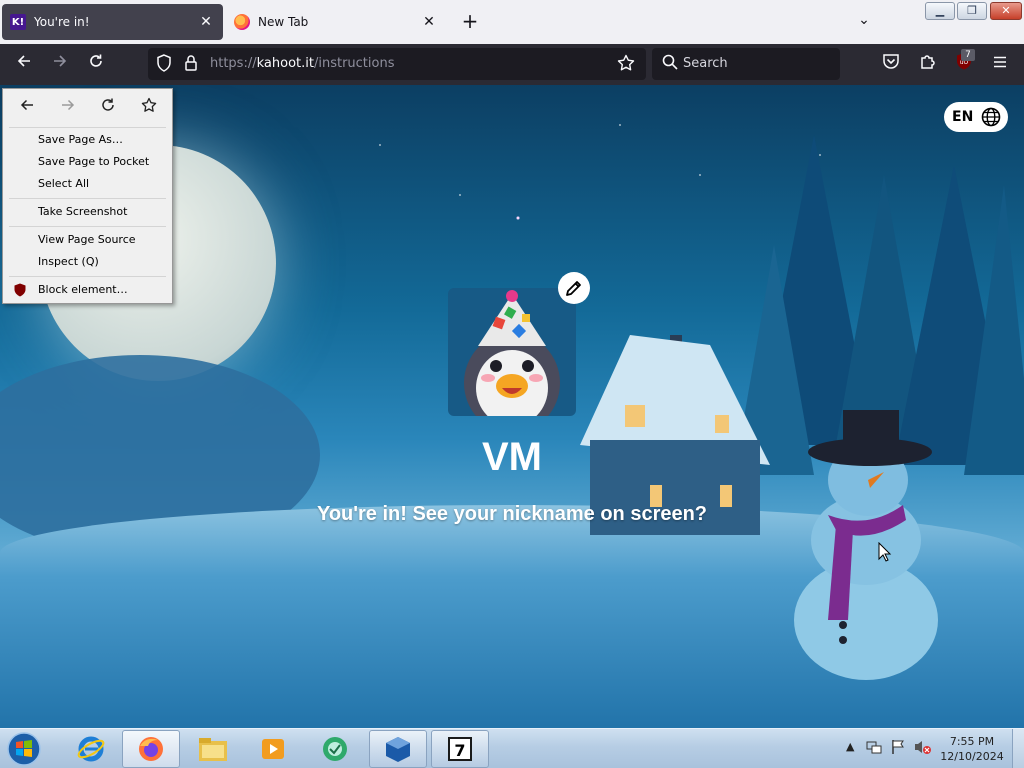  Describe the element at coordinates (864, 22) in the screenshot. I see `list-all-tabs-chevron-icon: ⌄` at that location.